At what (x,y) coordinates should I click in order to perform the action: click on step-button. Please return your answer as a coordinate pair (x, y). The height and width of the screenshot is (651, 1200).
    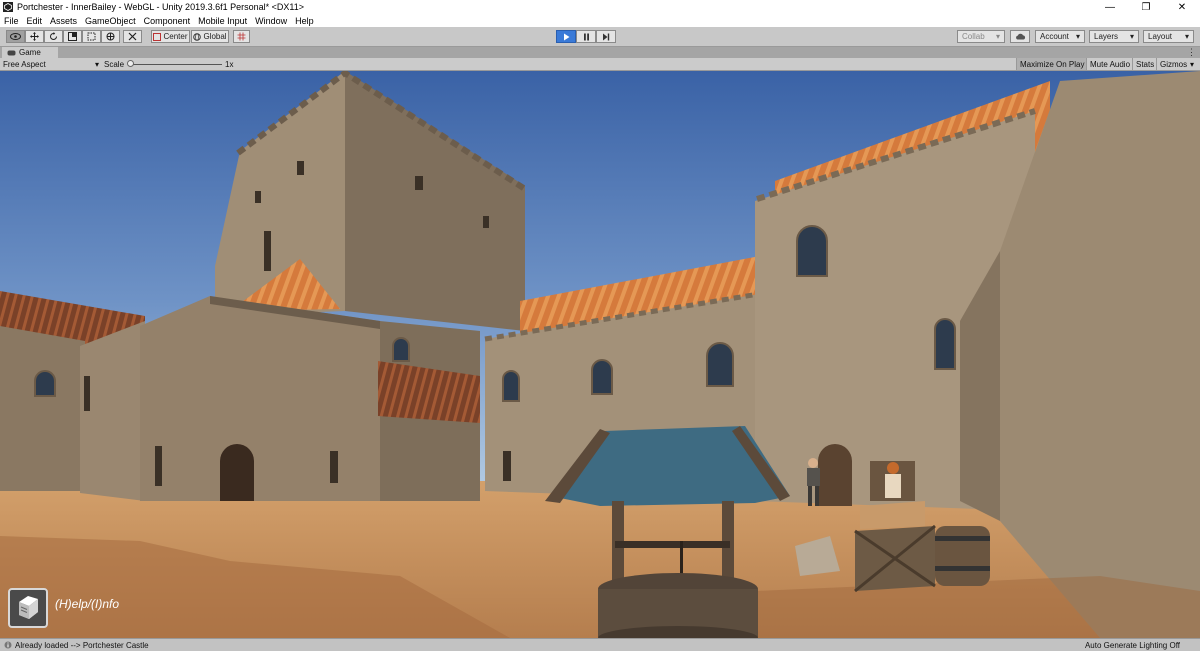
    Looking at the image, I should click on (606, 36).